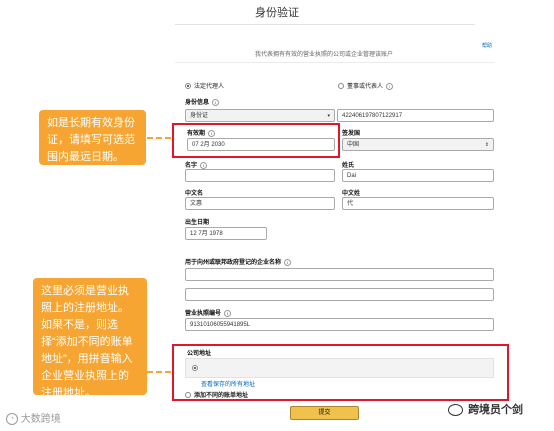 This screenshot has width=554, height=431. What do you see at coordinates (208, 312) in the screenshot?
I see `license-label: 营业执照编号 i` at bounding box center [208, 312].